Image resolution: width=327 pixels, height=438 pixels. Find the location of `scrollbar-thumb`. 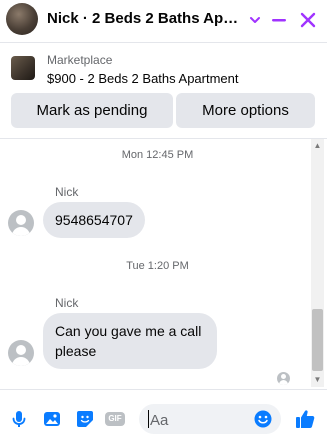

scrollbar-thumb is located at coordinates (317, 340).